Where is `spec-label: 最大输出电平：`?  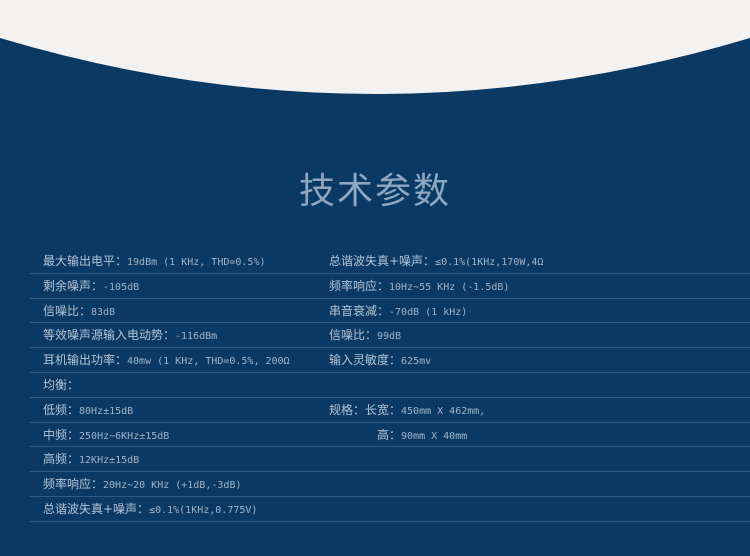
spec-label: 最大输出电平： is located at coordinates (85, 261).